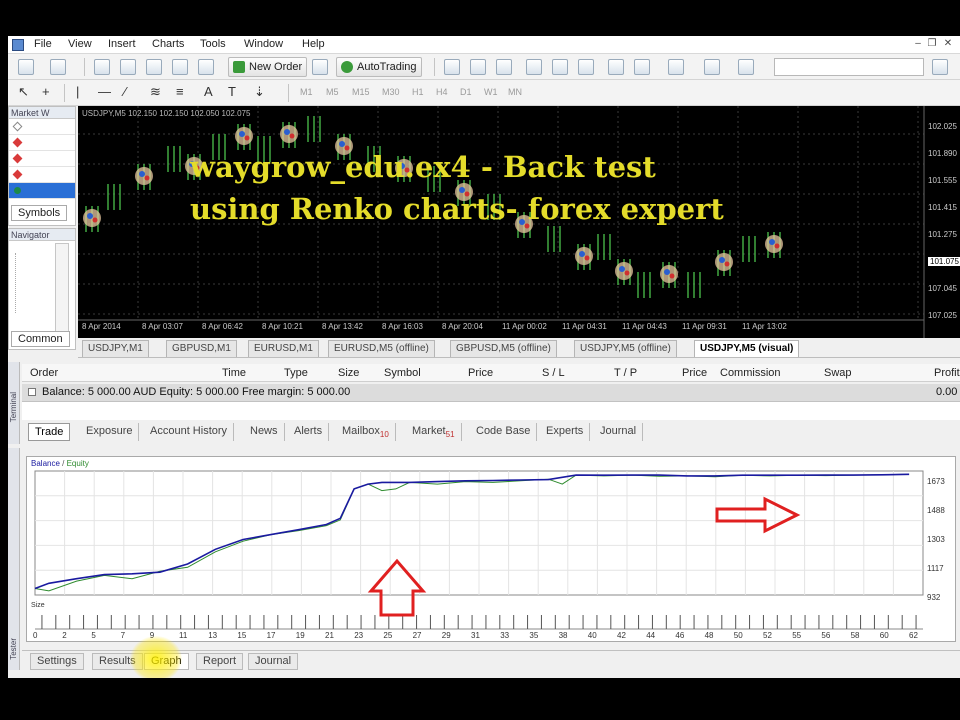 This screenshot has width=960, height=720. Describe the element at coordinates (128, 67) in the screenshot. I see `data-window-icon` at that location.